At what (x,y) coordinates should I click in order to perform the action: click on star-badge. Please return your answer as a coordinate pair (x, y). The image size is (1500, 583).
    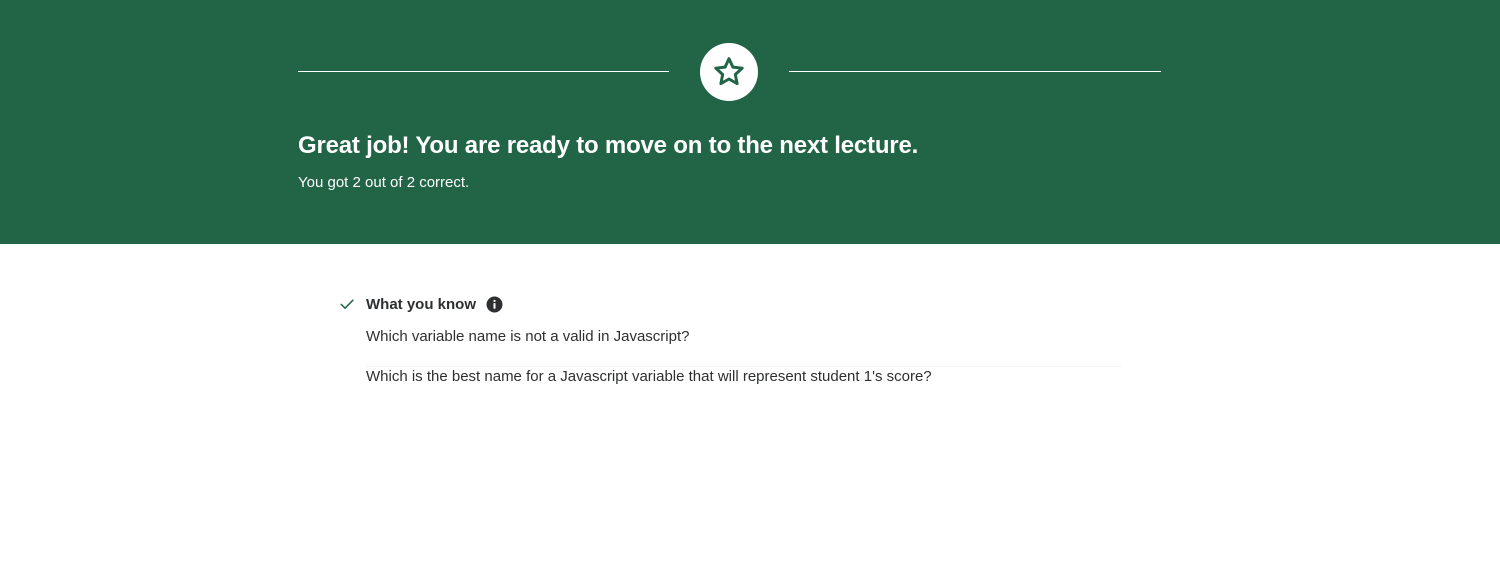
    Looking at the image, I should click on (729, 72).